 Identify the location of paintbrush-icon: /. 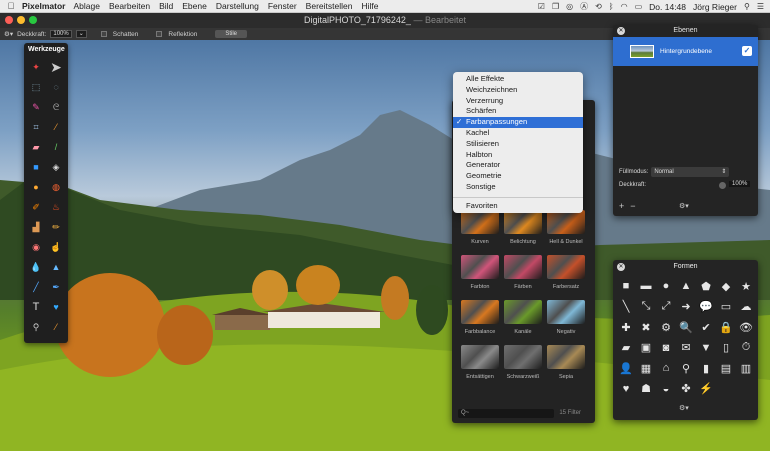
(56, 147).